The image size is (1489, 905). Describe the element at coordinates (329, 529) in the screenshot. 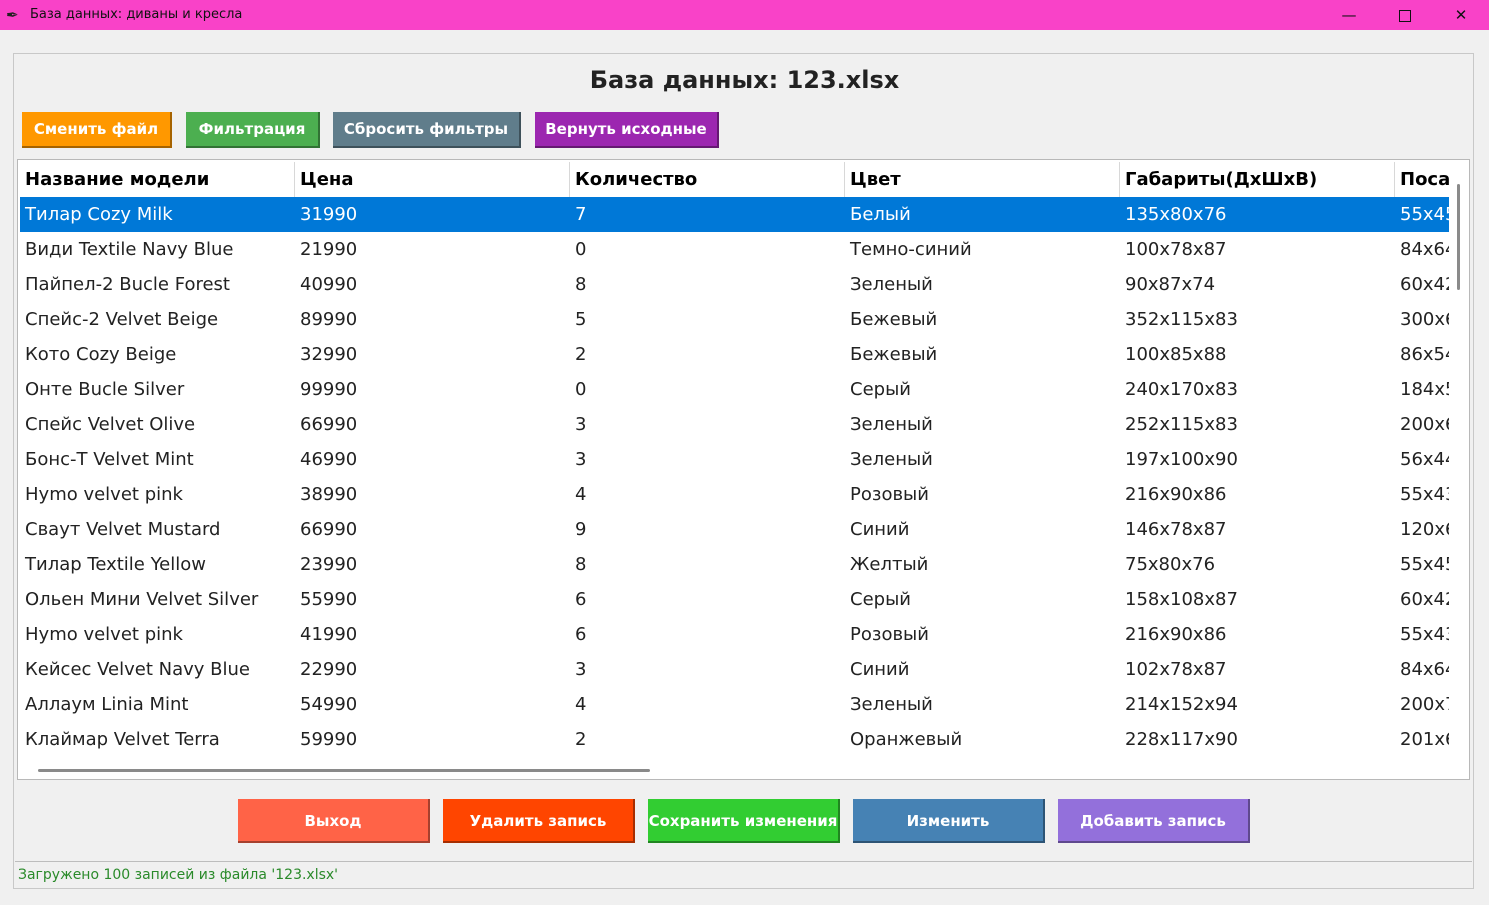

I see `cell-price: 66990` at that location.